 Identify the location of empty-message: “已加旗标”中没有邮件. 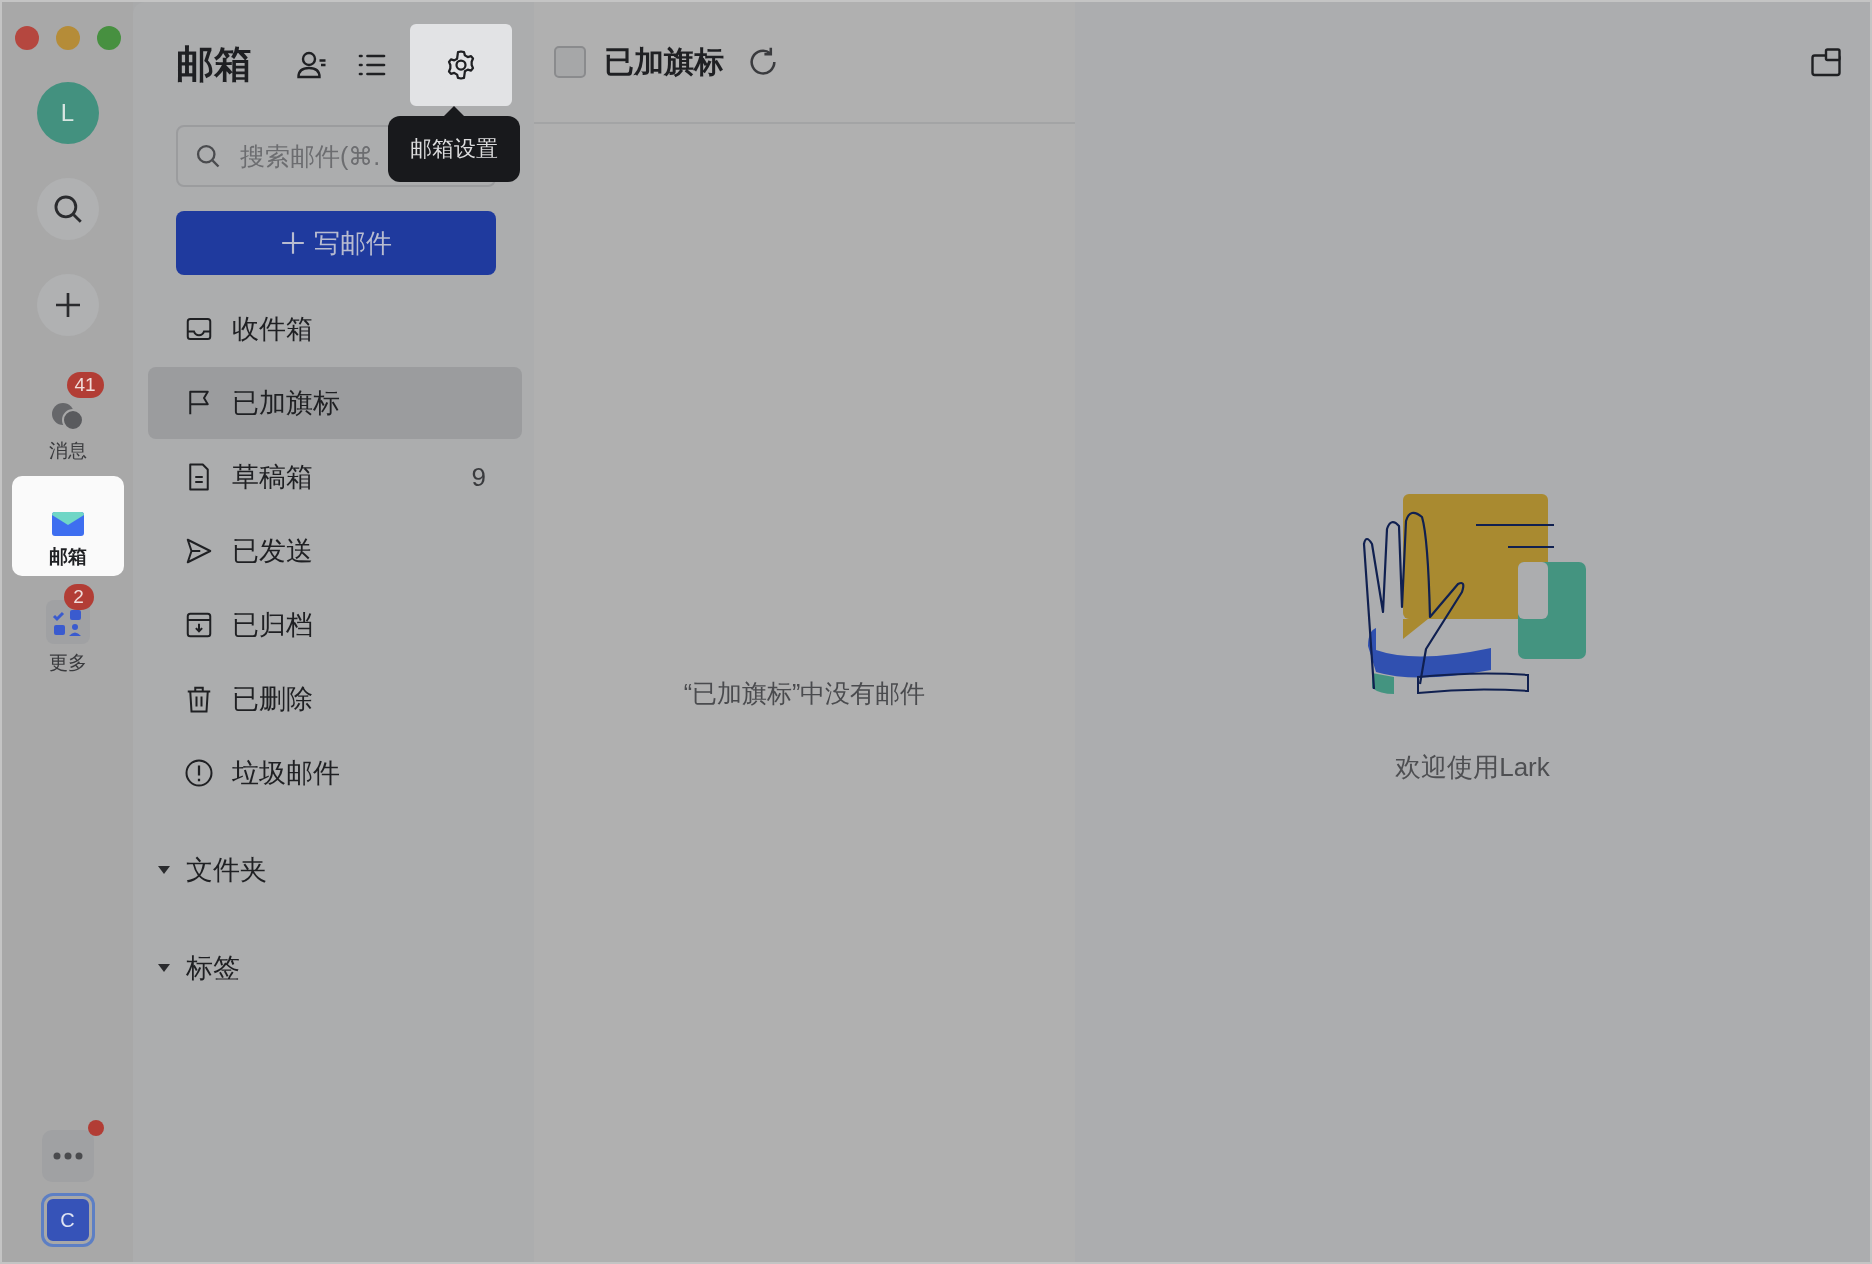
(804, 693).